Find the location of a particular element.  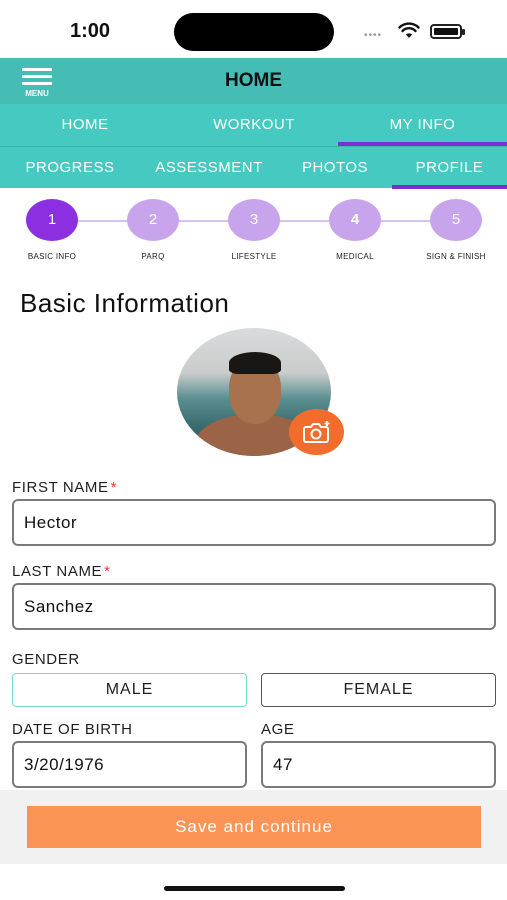

step-3-label: LIFESTYLE is located at coordinates (254, 256).